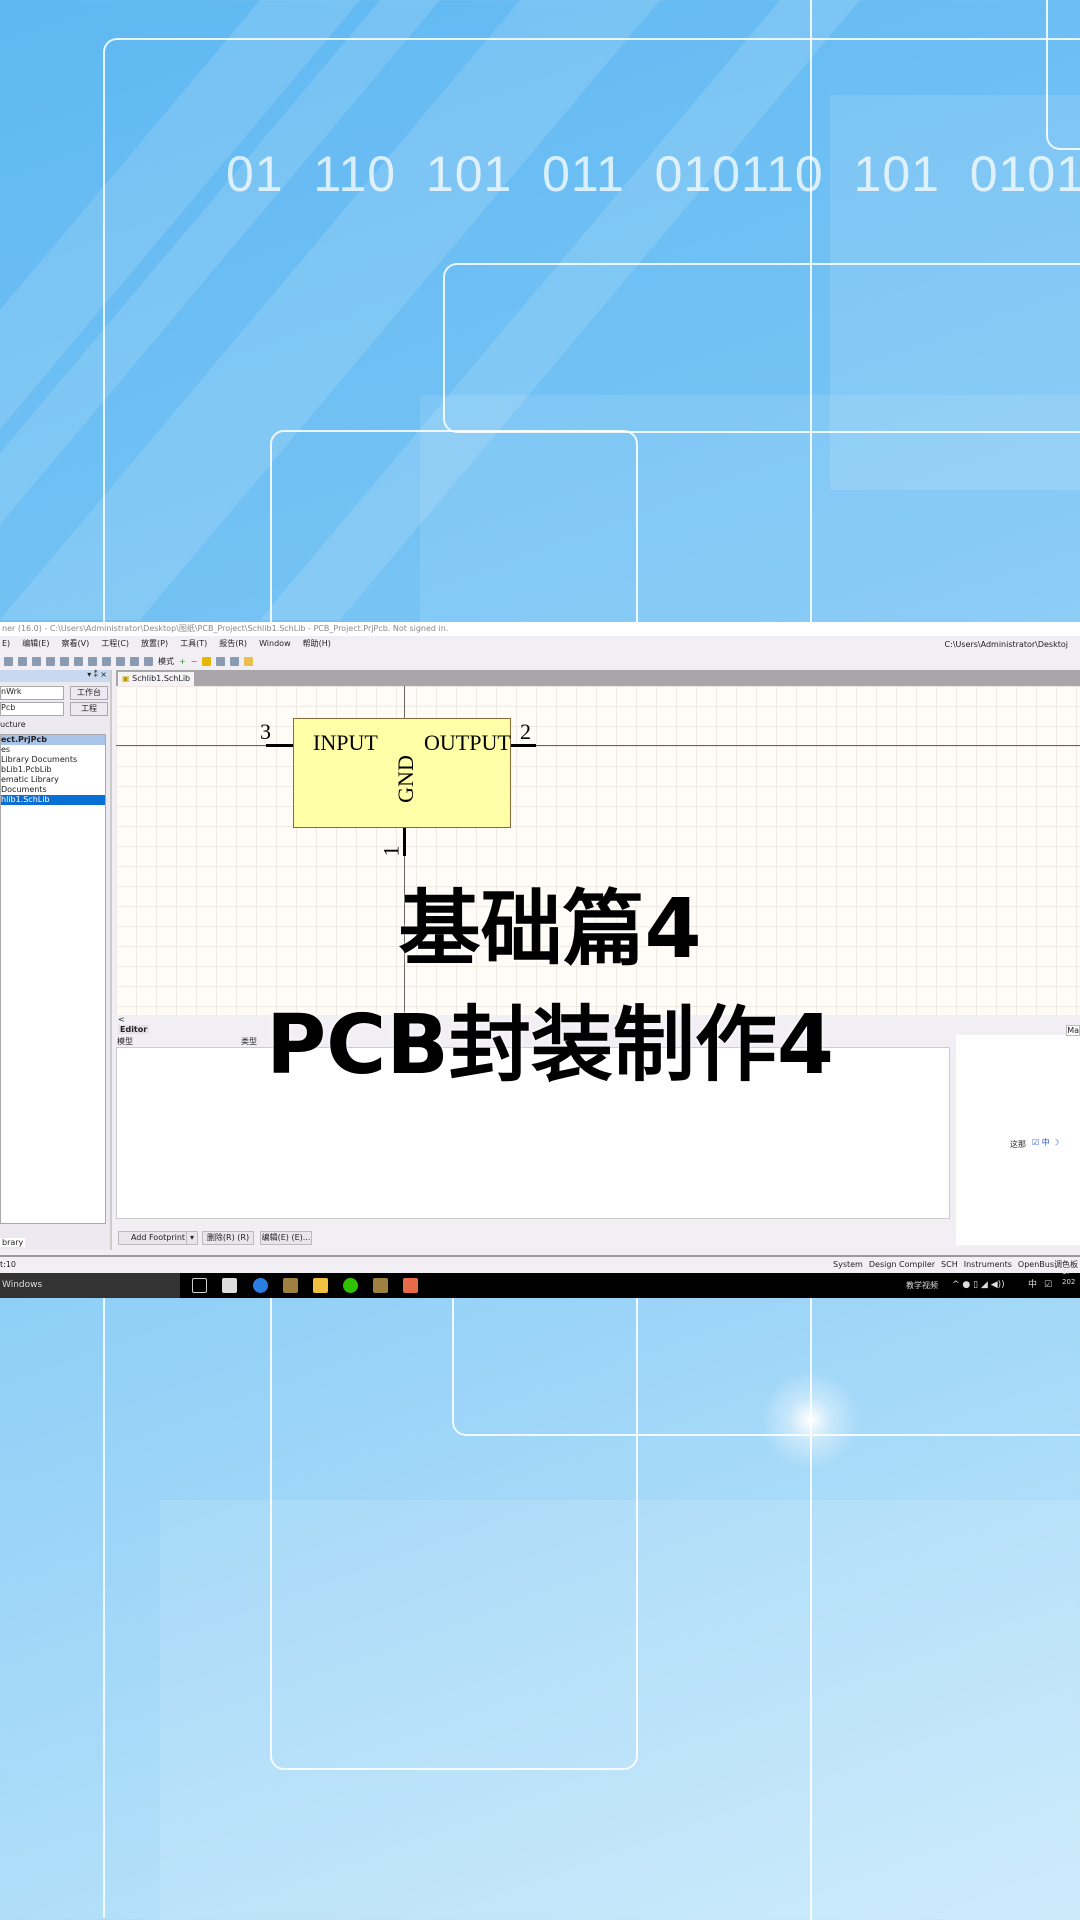 This screenshot has height=1920, width=1080. What do you see at coordinates (653, 174) in the screenshot?
I see `binary-decoration: 01 110 101 011 010110 101 0101` at bounding box center [653, 174].